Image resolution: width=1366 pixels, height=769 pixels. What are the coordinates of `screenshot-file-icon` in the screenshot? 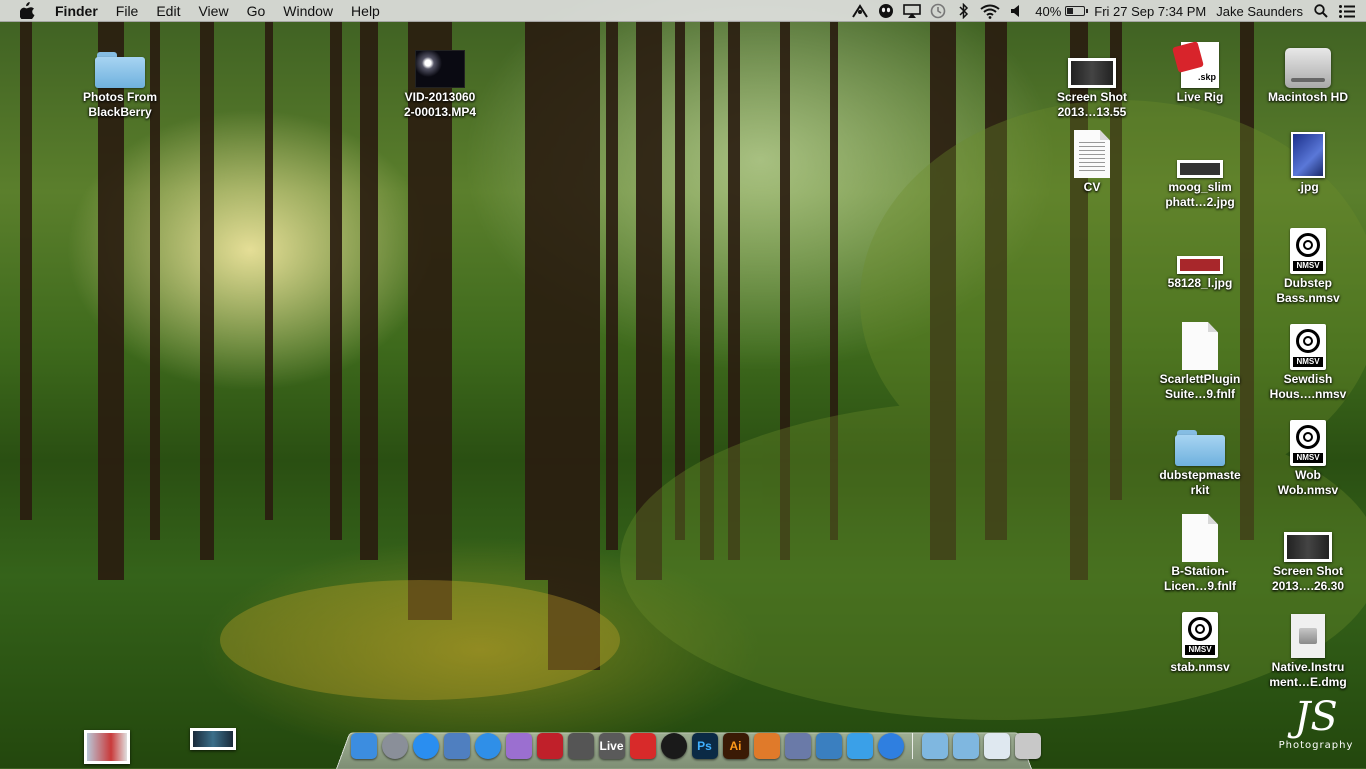 It's located at (1308, 535).